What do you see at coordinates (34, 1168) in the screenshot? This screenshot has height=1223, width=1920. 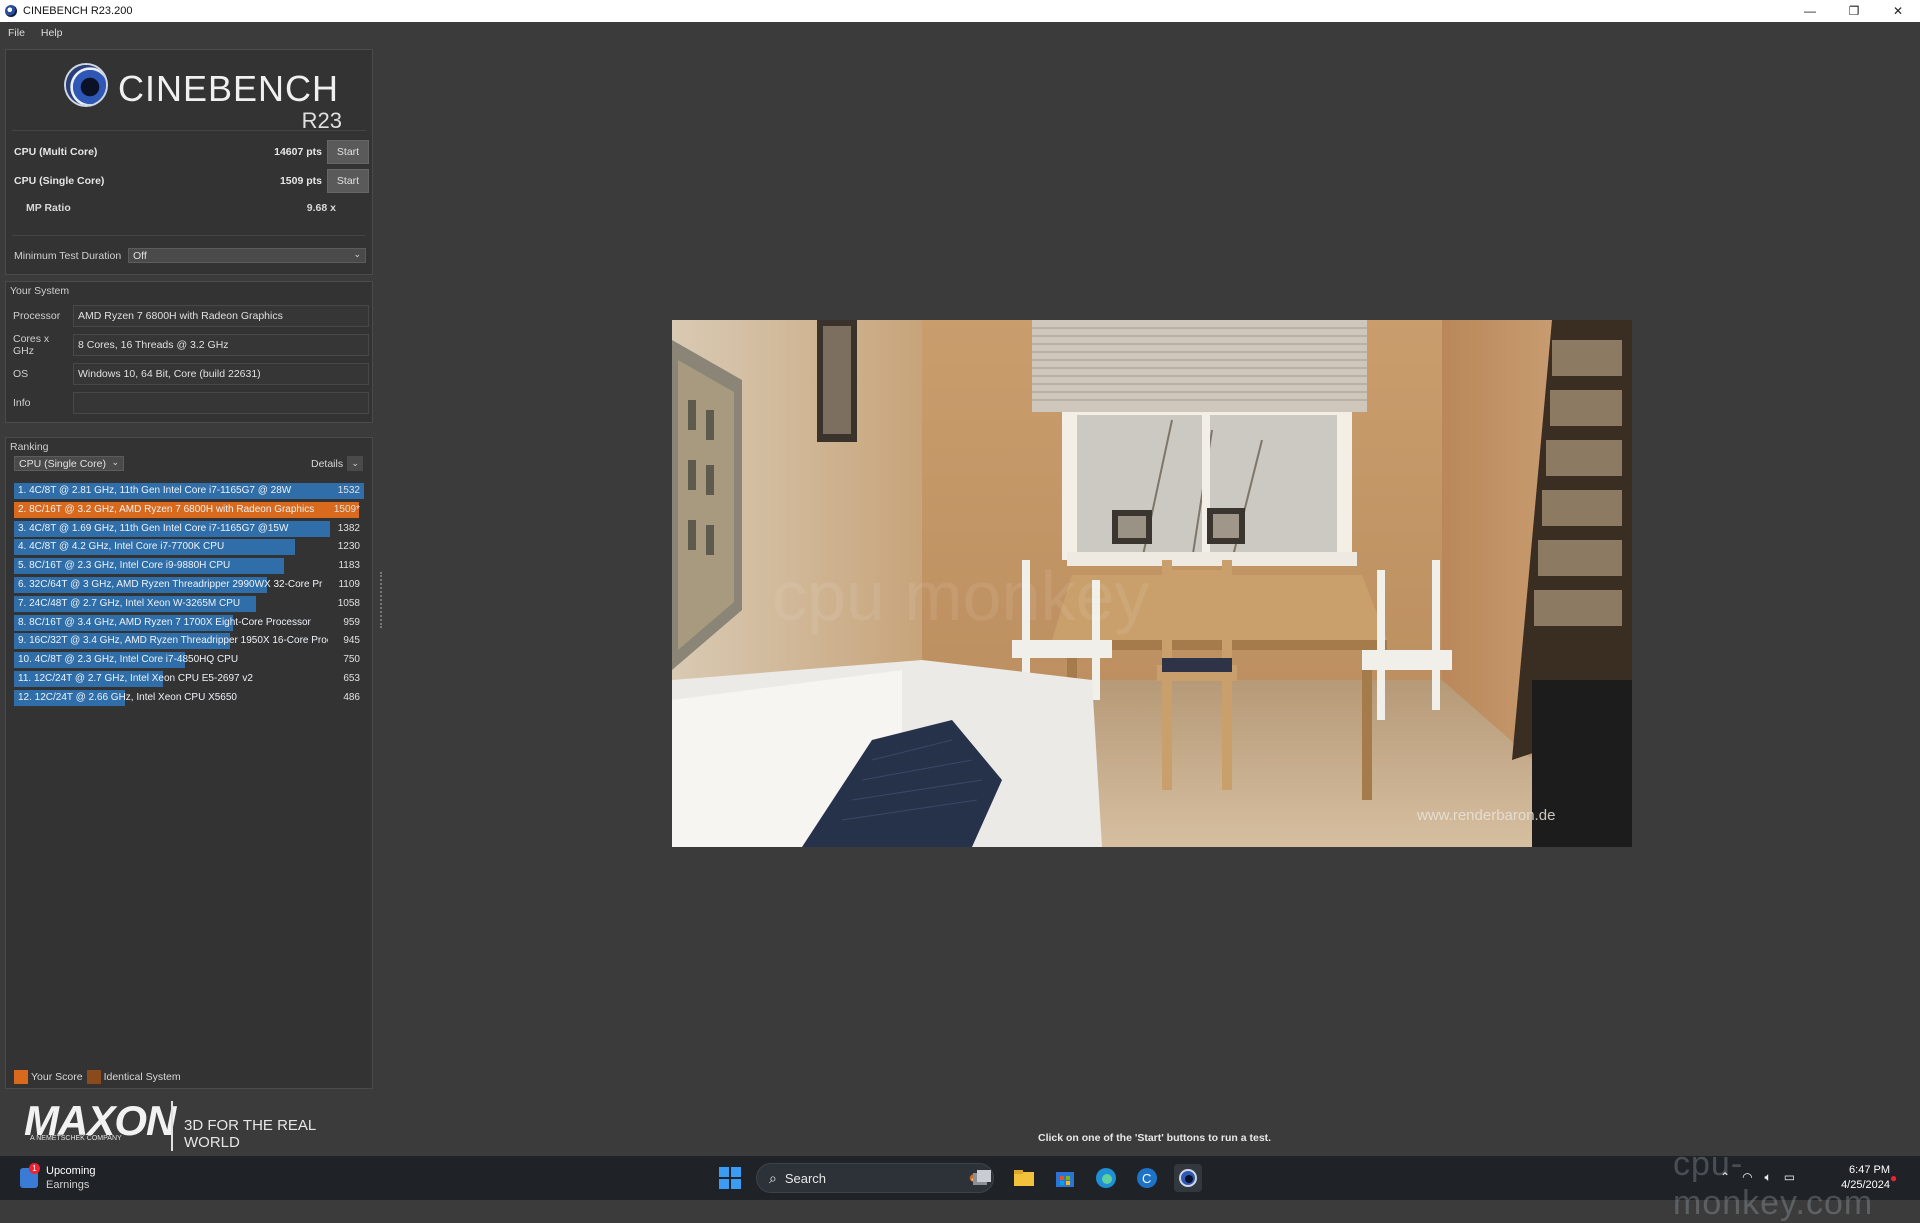 I see `notification-badge: 1` at bounding box center [34, 1168].